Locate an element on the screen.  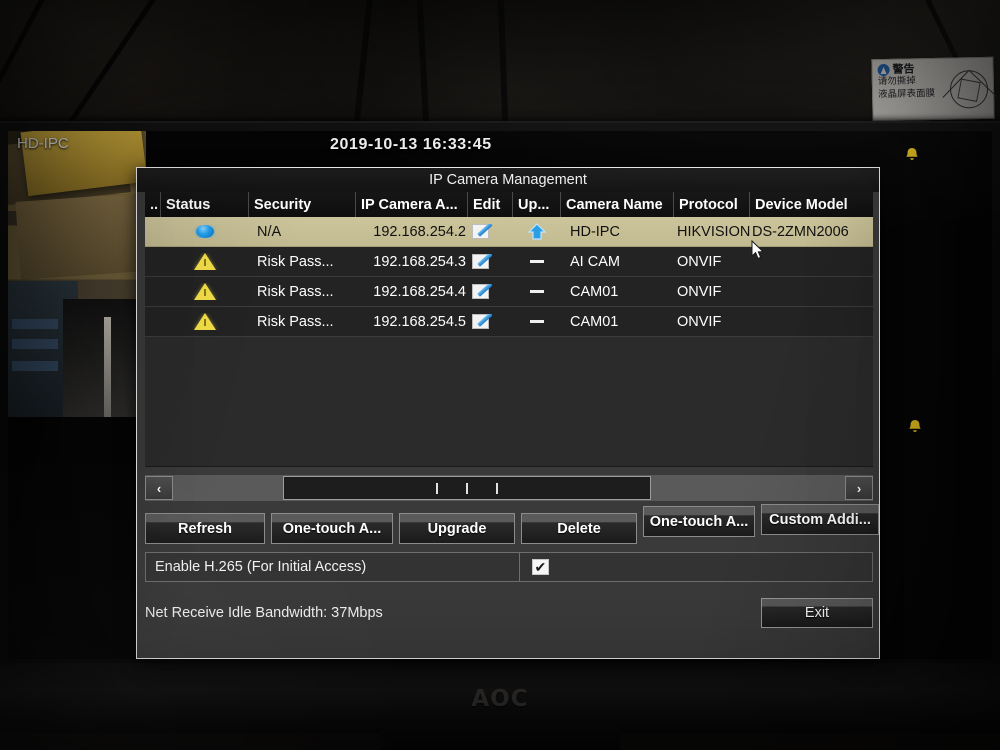
horizontal-scrollbar: ‹ › is located at coordinates (509, 488).